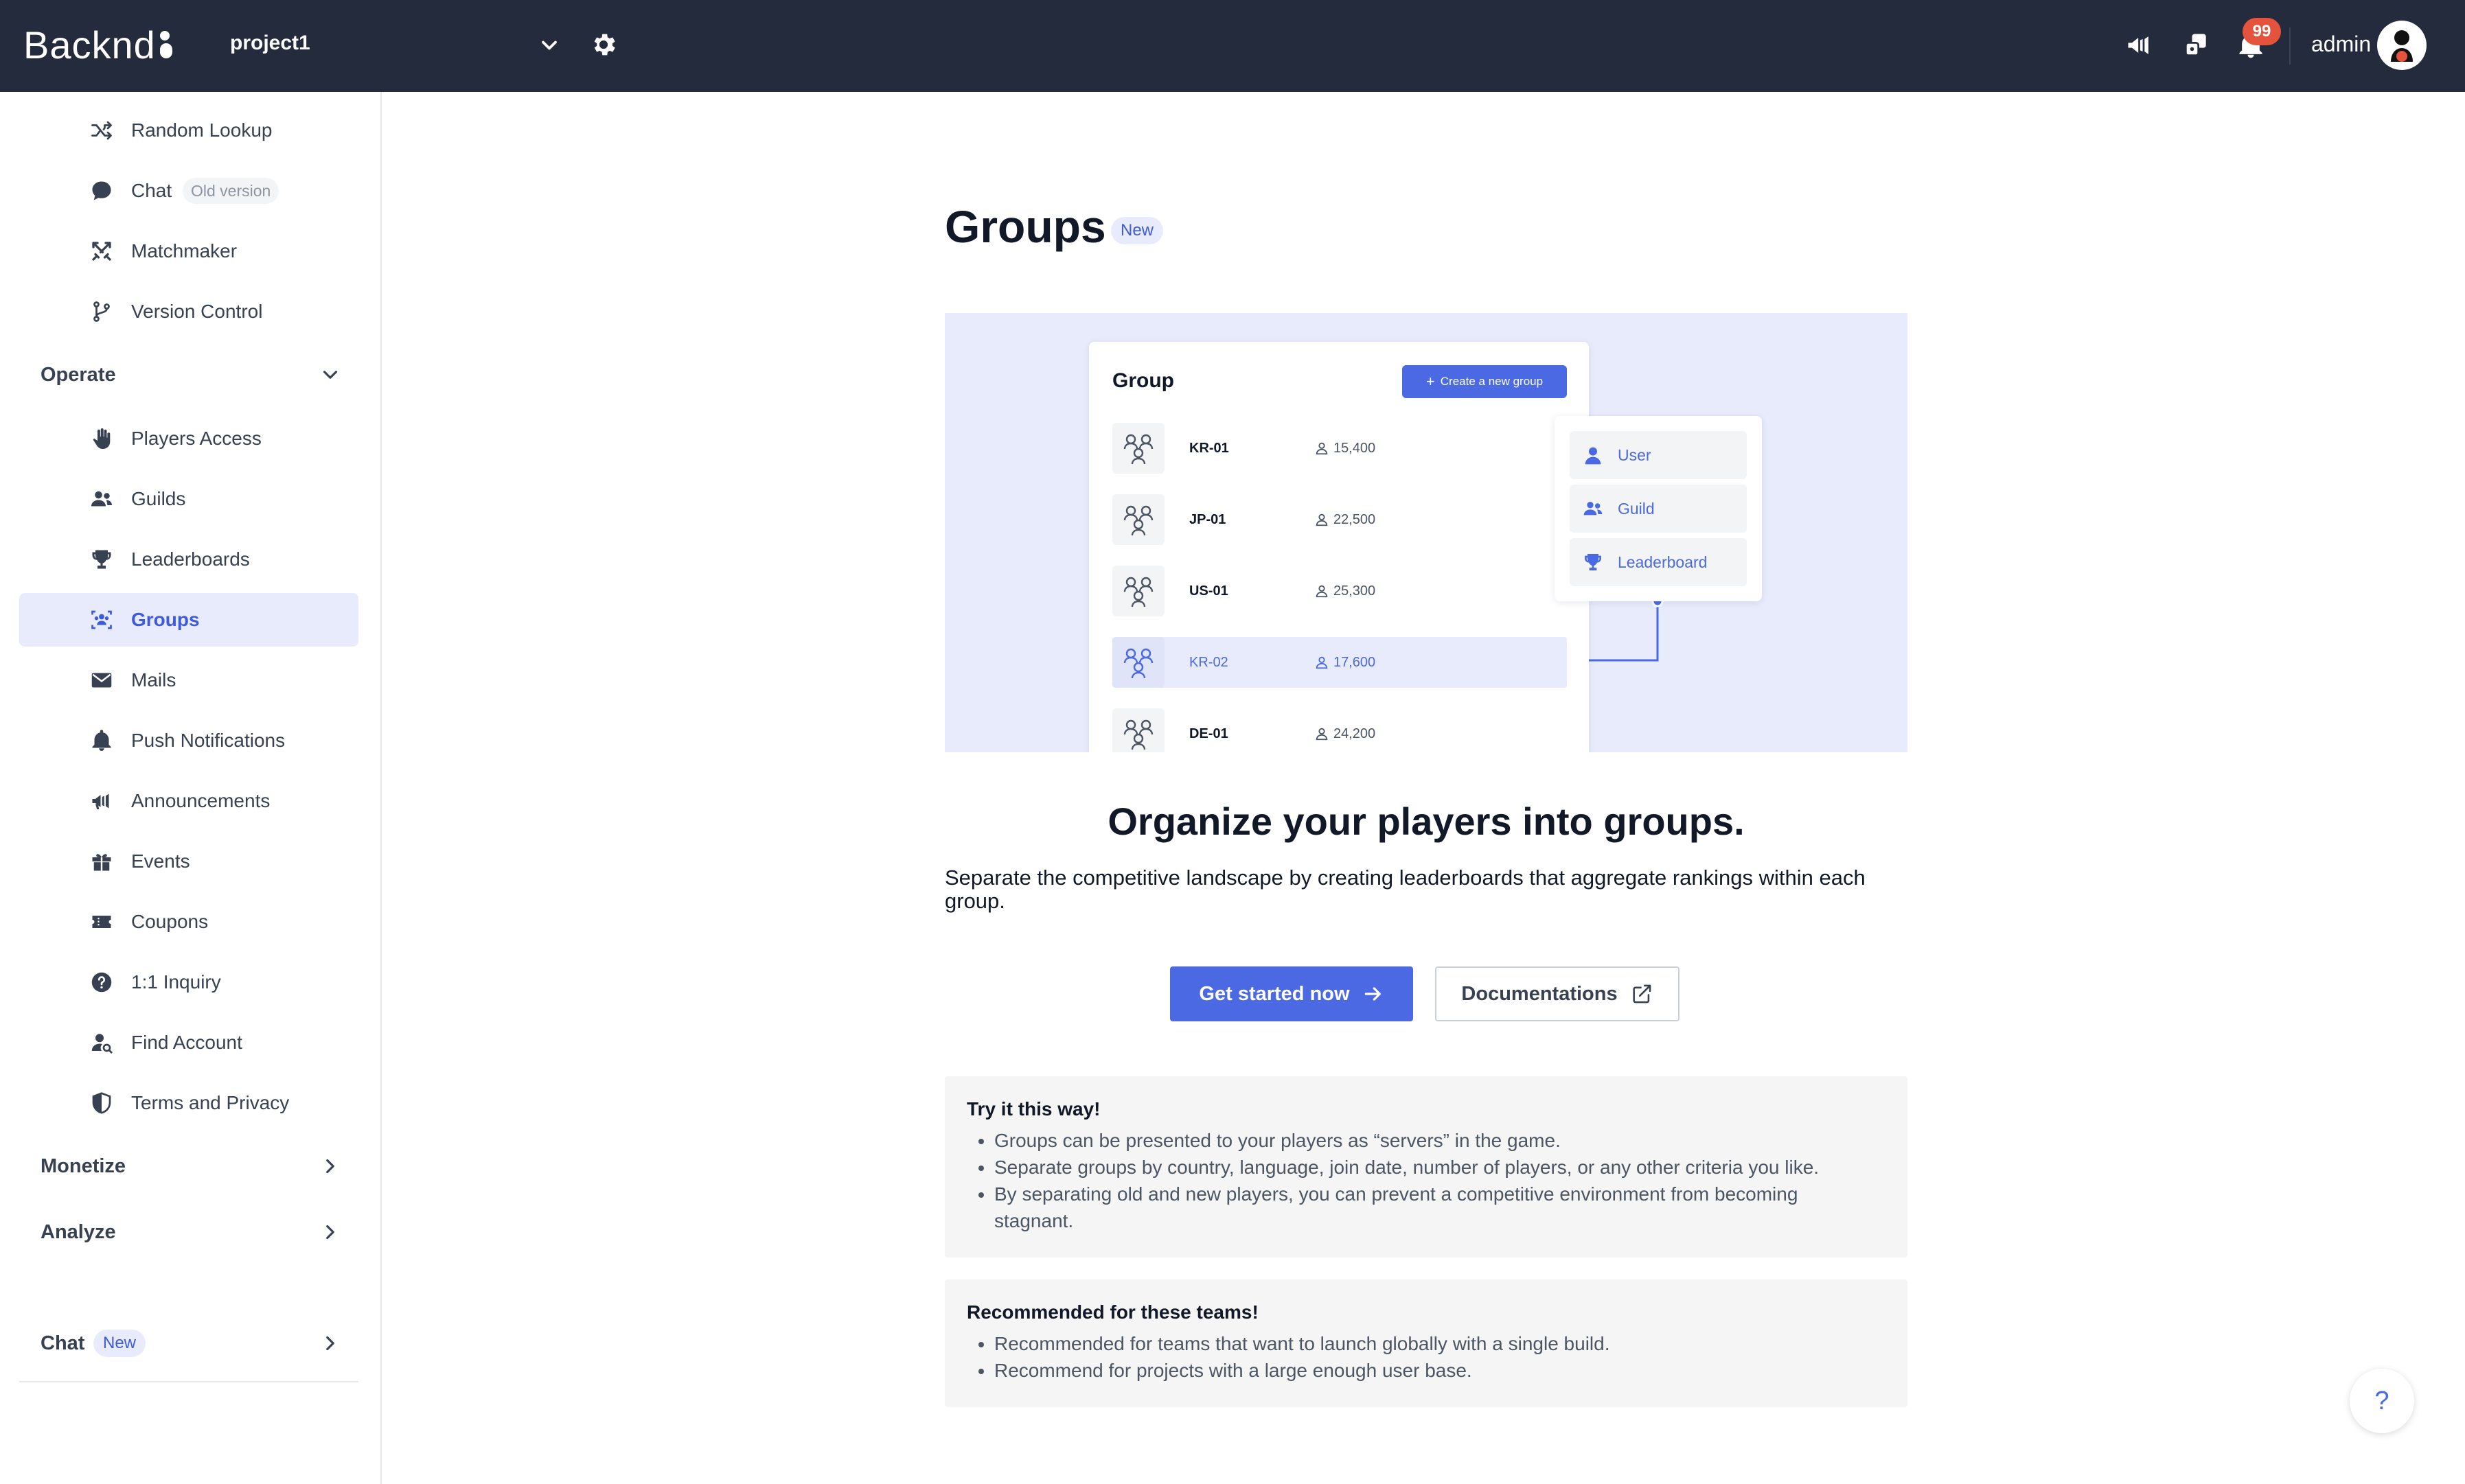 This screenshot has width=2465, height=1484. I want to click on menu-card: User Guild Leaderboard, so click(1658, 508).